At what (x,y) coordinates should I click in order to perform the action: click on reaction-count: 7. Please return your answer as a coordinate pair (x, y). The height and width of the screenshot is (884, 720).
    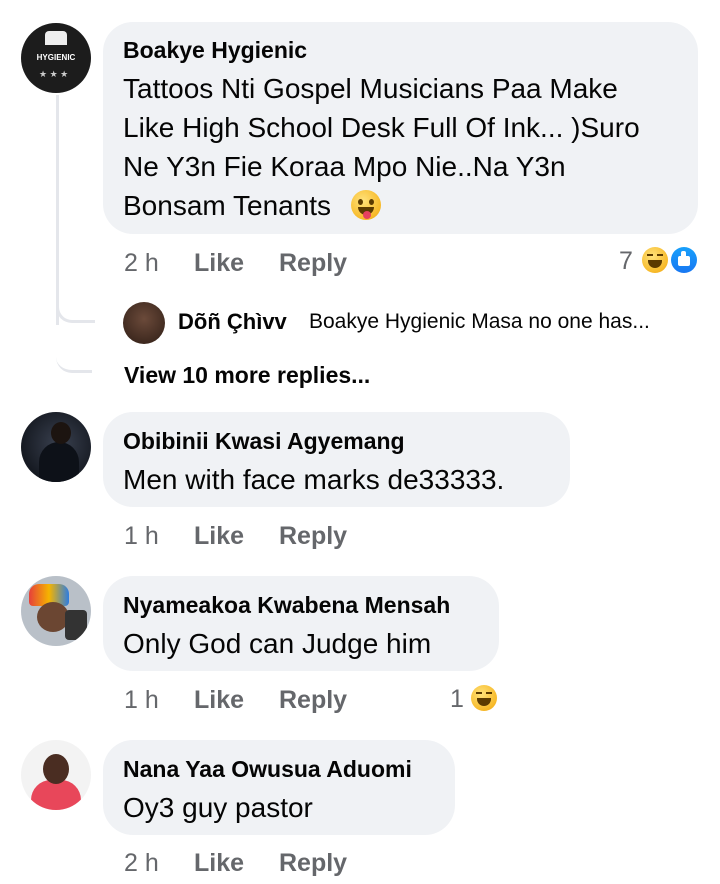
    Looking at the image, I should click on (626, 261).